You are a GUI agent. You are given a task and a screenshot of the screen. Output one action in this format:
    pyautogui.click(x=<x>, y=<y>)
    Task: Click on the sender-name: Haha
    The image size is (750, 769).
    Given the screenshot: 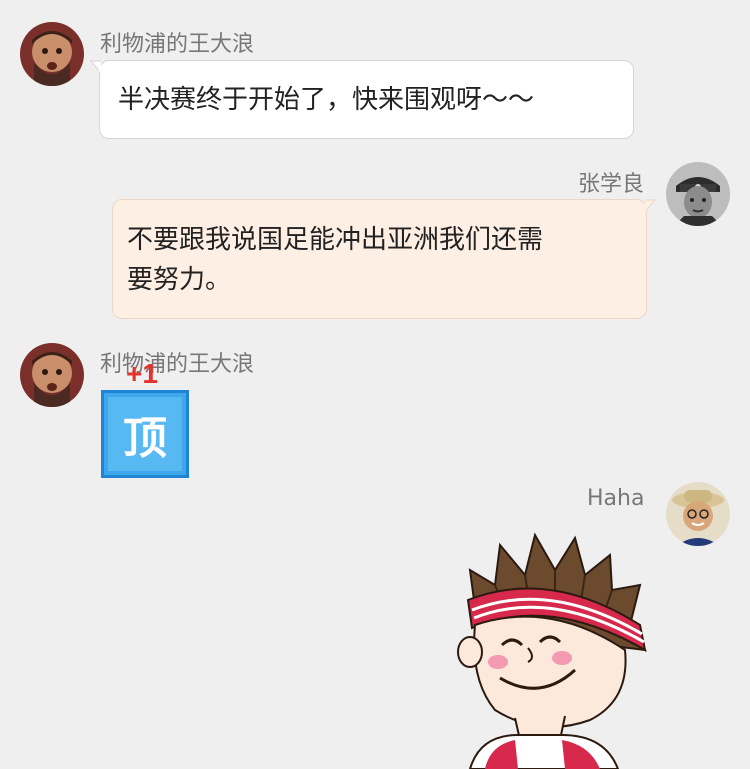 What is the action you would take?
    pyautogui.click(x=616, y=498)
    